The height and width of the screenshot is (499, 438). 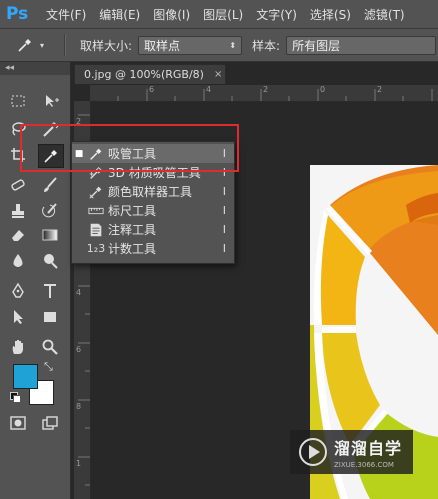 I want to click on watermark-subtitle: ZIXUE.3066.COM, so click(x=364, y=465).